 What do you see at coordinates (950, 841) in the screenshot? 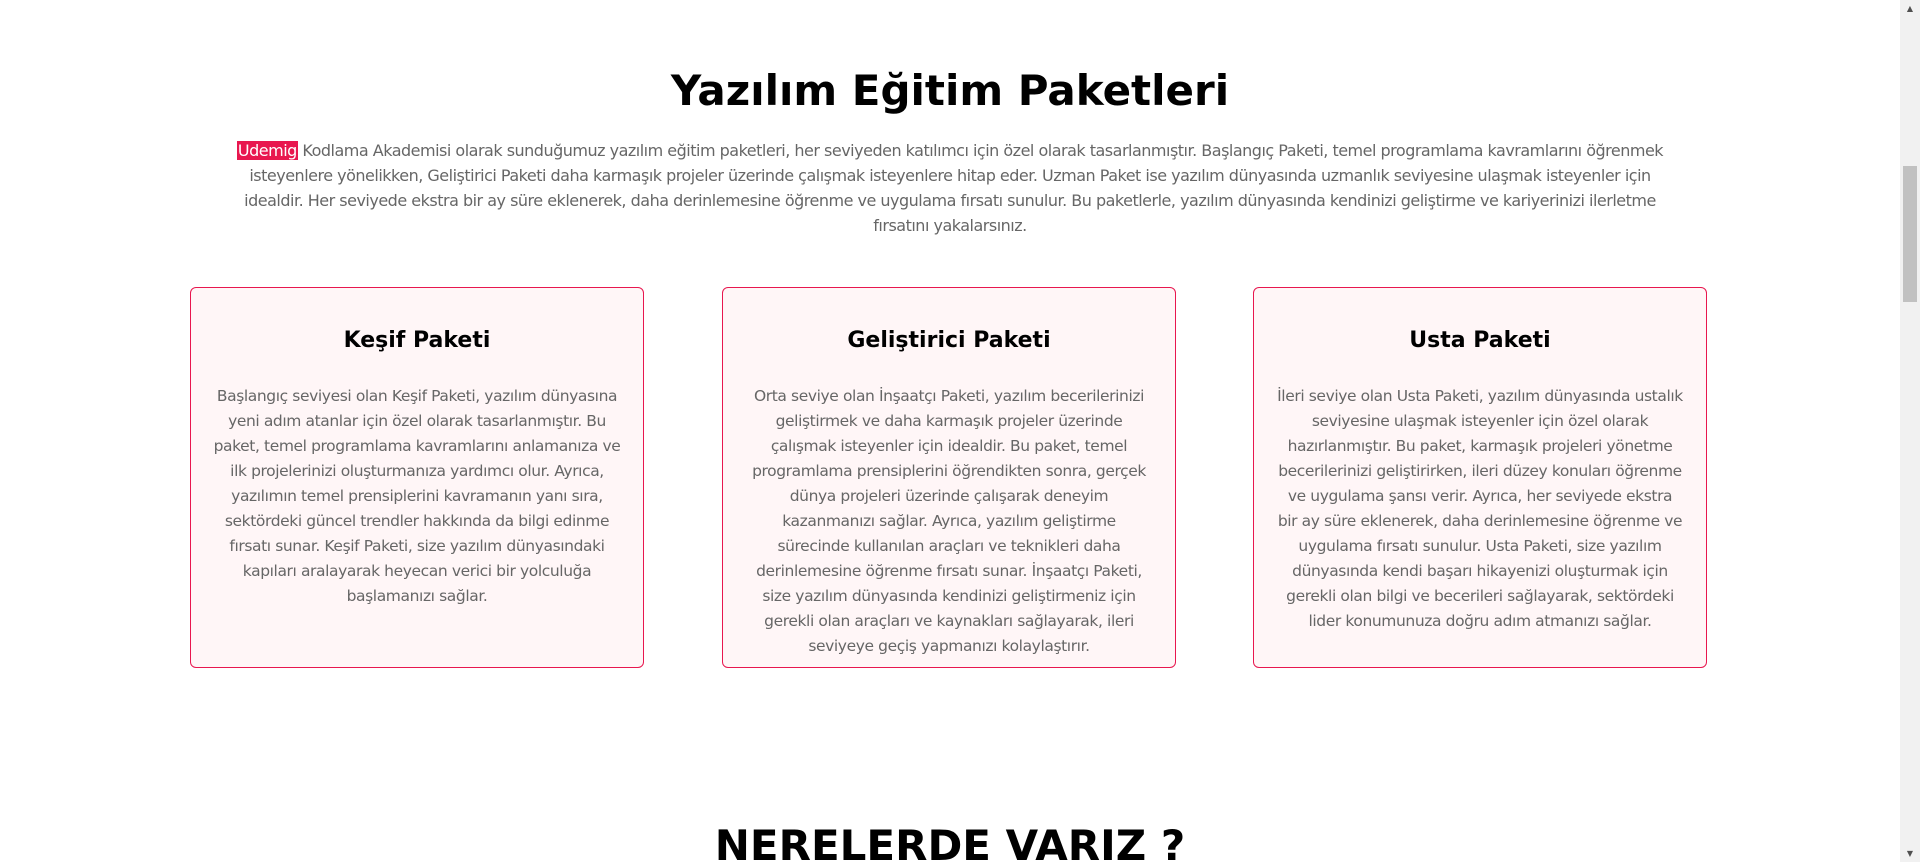
I see `locations-section-title: NERELERDE VARIZ ?` at bounding box center [950, 841].